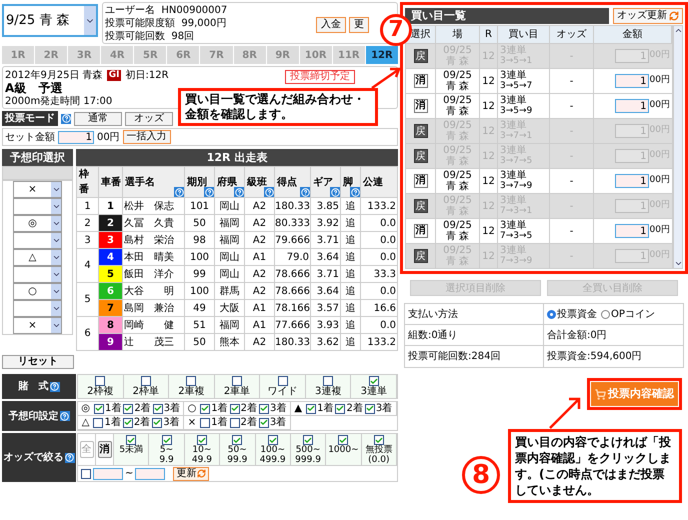 This screenshot has width=688, height=520. I want to click on table-cell: 1, so click(87, 206).